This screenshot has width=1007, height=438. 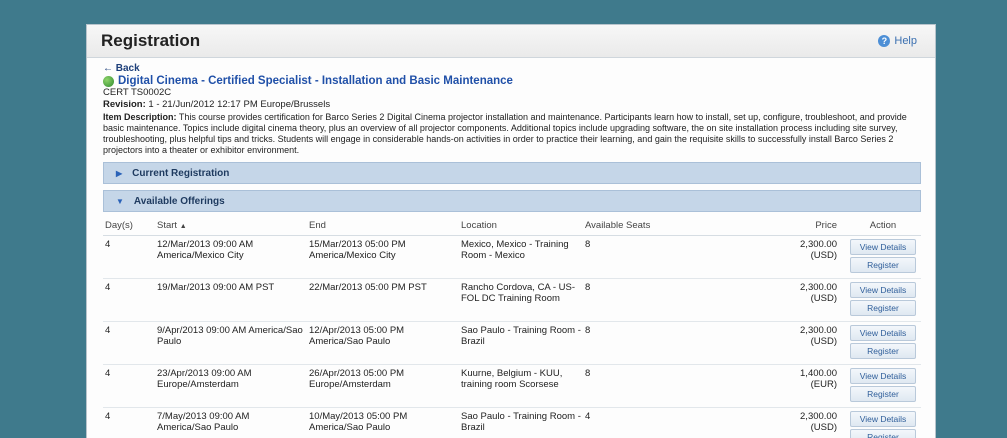 I want to click on header-seats: Available Seats, so click(x=674, y=226).